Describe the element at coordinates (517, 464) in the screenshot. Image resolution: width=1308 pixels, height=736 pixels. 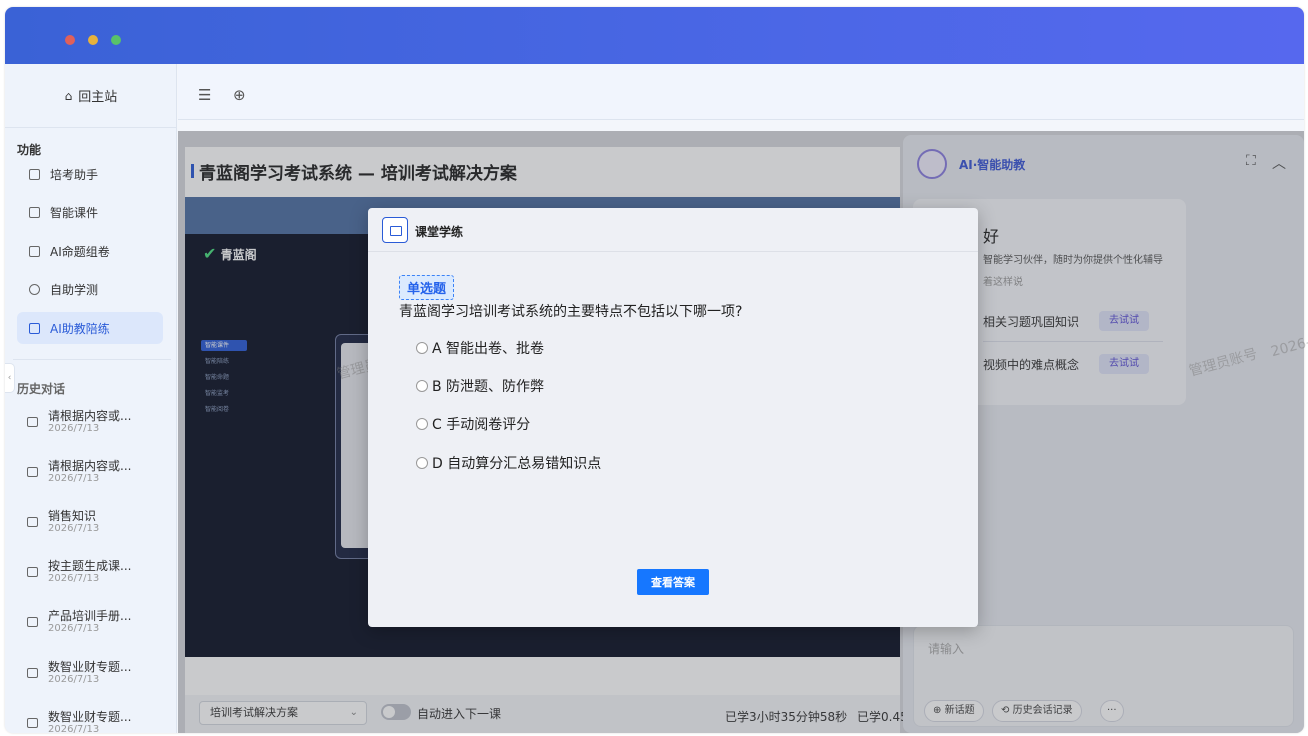
I see `option-label: D 自动算分汇总易错知识点` at that location.